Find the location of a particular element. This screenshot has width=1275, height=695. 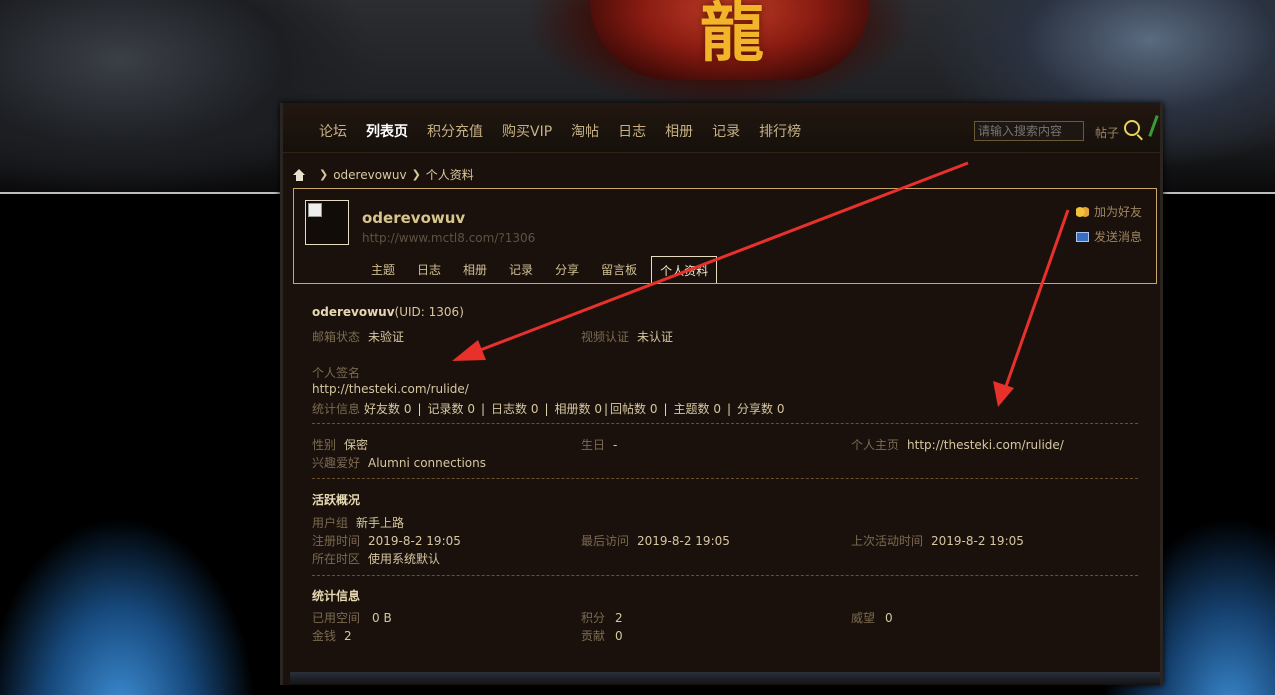

timezone-row: 所在时区 使用系统默认 is located at coordinates (376, 558).